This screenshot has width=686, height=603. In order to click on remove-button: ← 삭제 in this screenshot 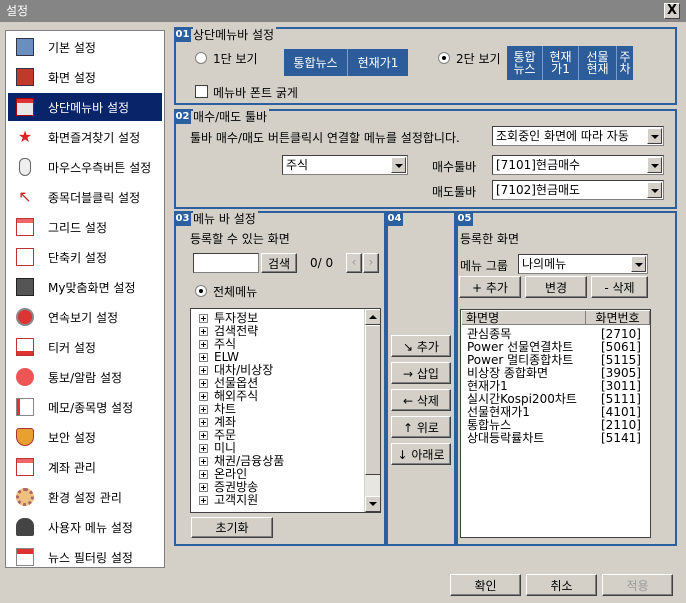, I will do `click(421, 400)`.